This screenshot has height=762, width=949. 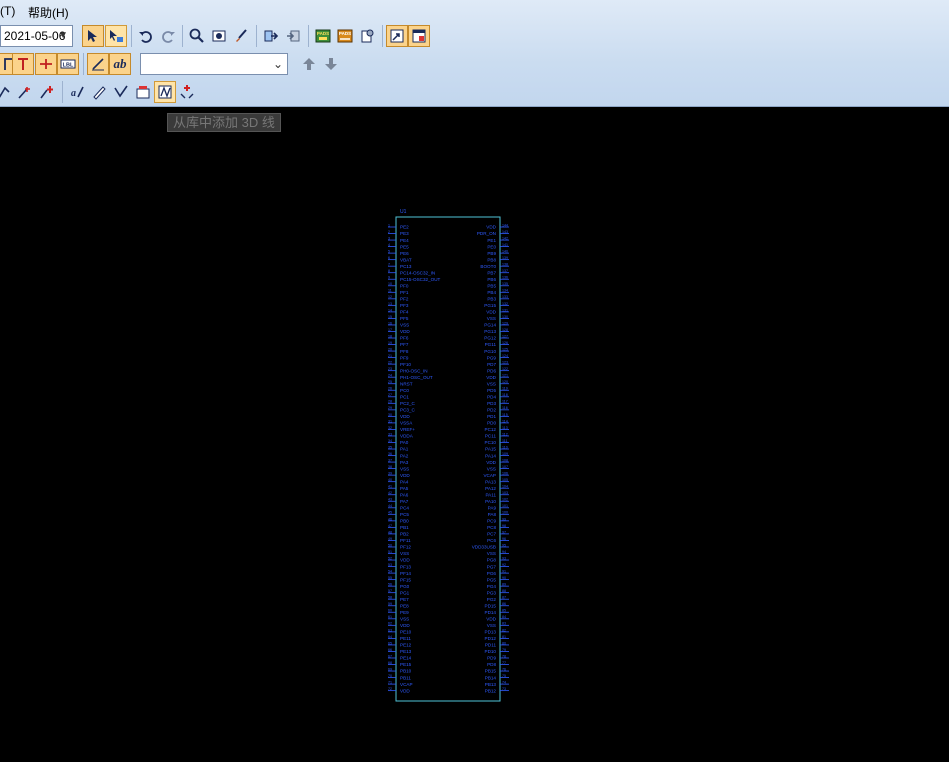 What do you see at coordinates (98, 64) in the screenshot?
I see `add-2d-line-button` at bounding box center [98, 64].